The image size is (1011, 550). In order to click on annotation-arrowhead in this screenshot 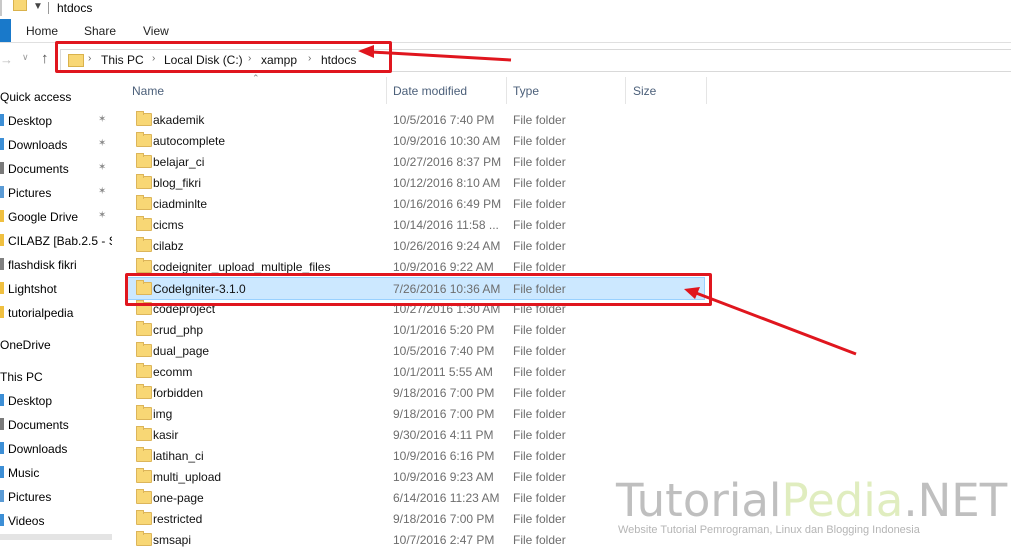, I will do `click(366, 51)`.